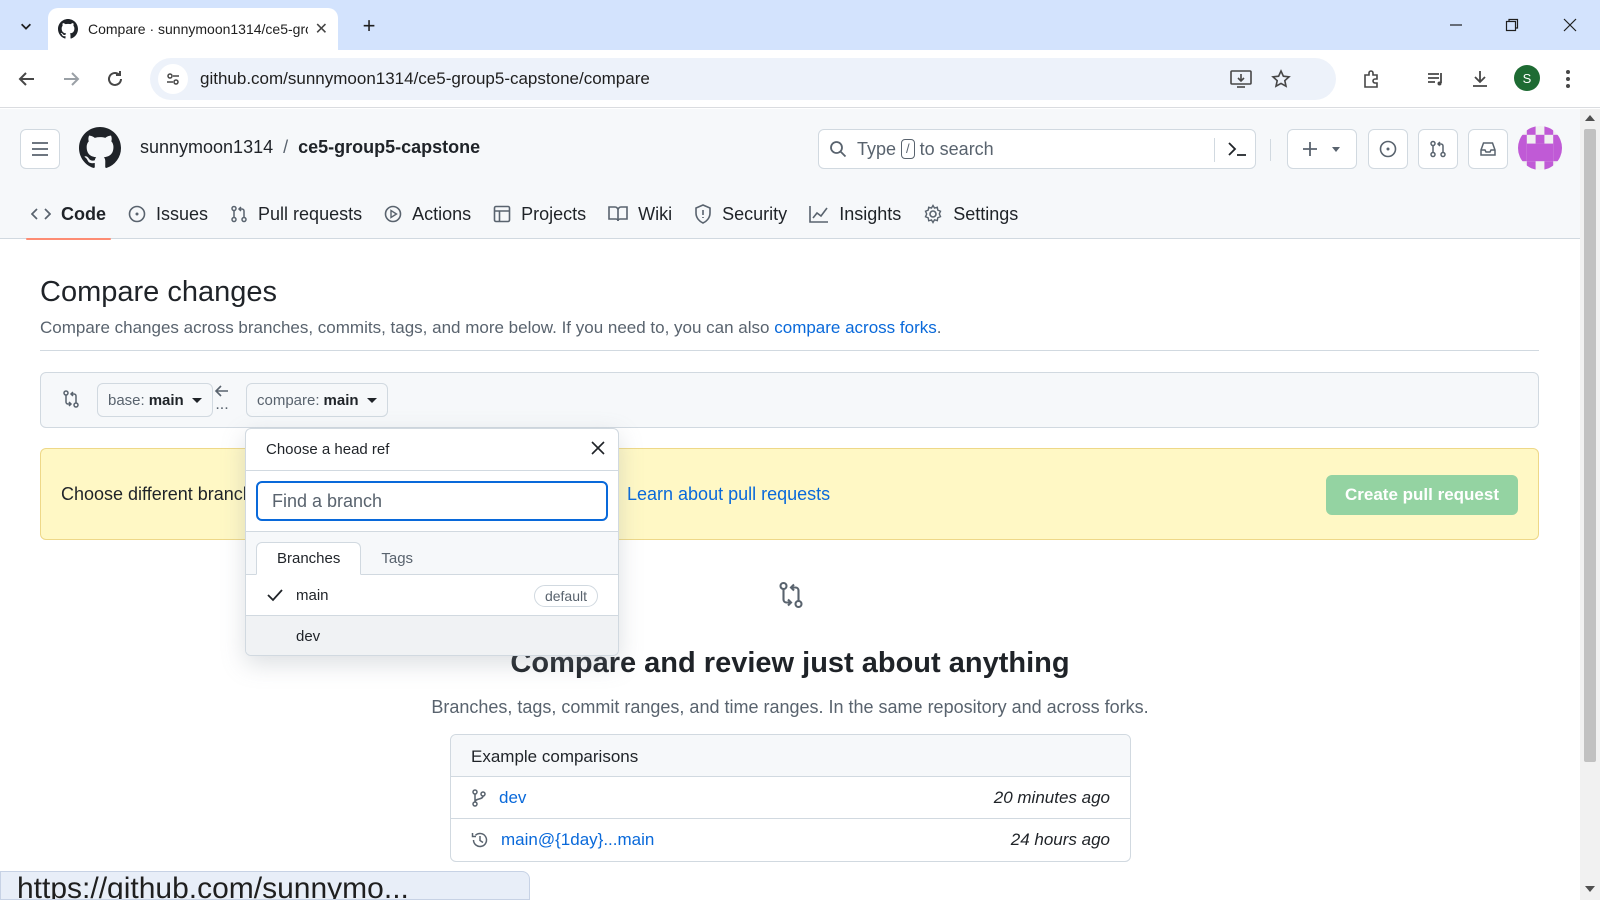  Describe the element at coordinates (432, 450) in the screenshot. I see `dropdown-header: Choose a head ref` at that location.